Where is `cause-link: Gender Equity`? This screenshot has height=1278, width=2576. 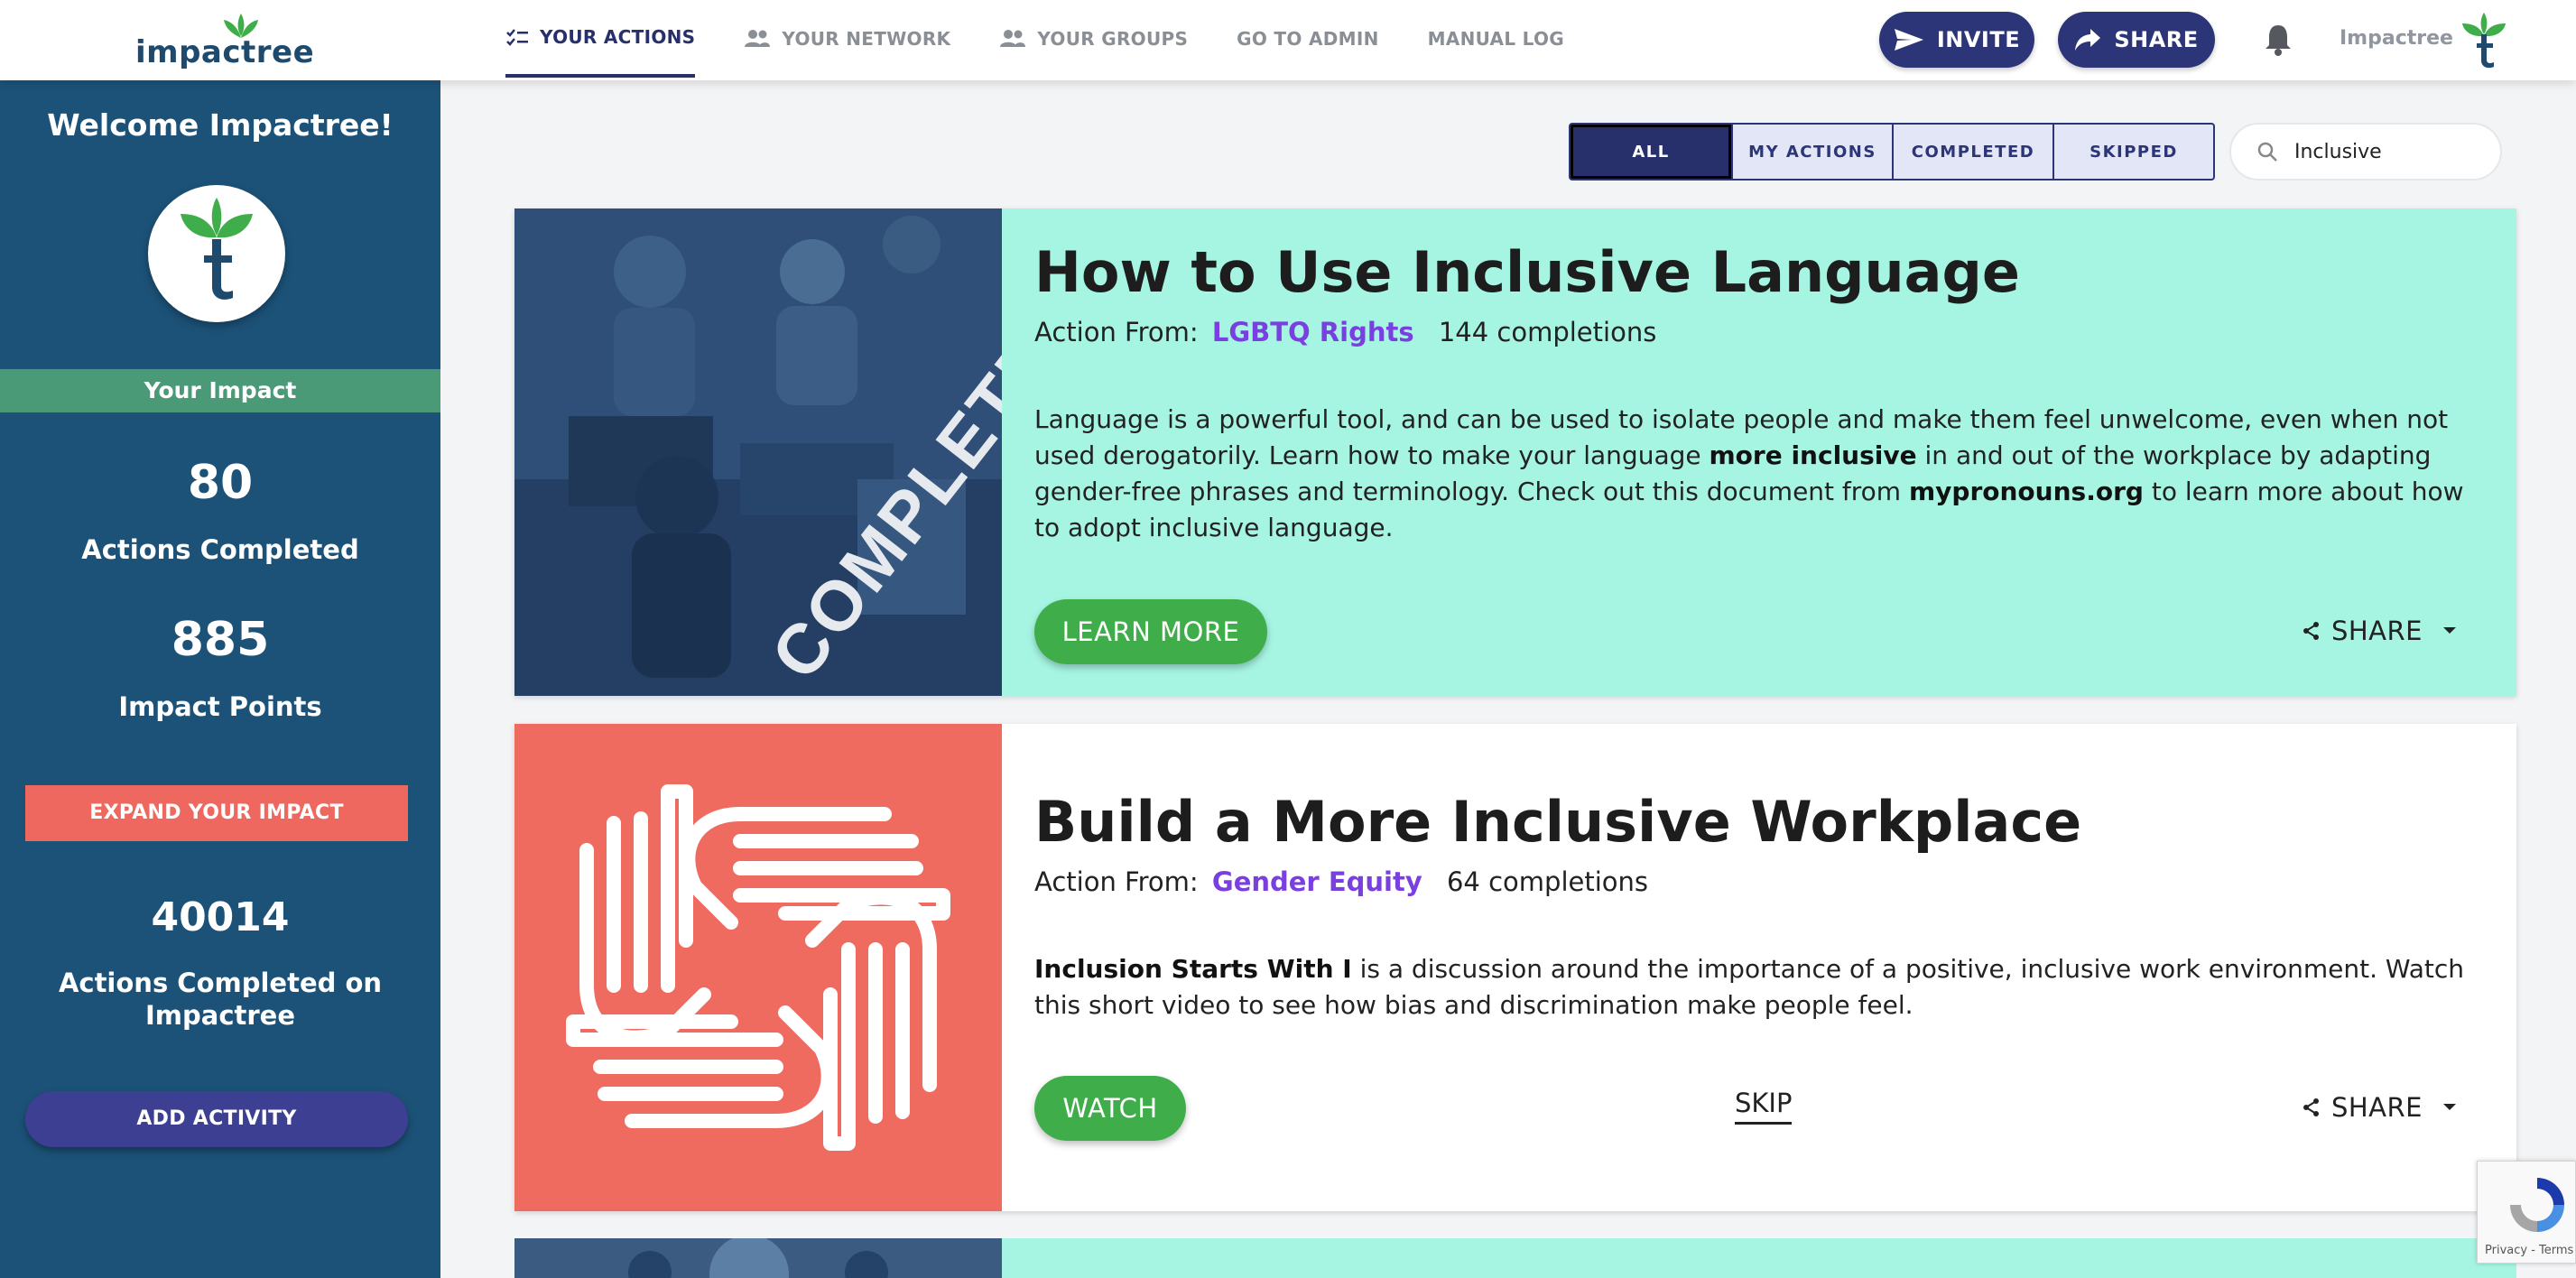 cause-link: Gender Equity is located at coordinates (1317, 881).